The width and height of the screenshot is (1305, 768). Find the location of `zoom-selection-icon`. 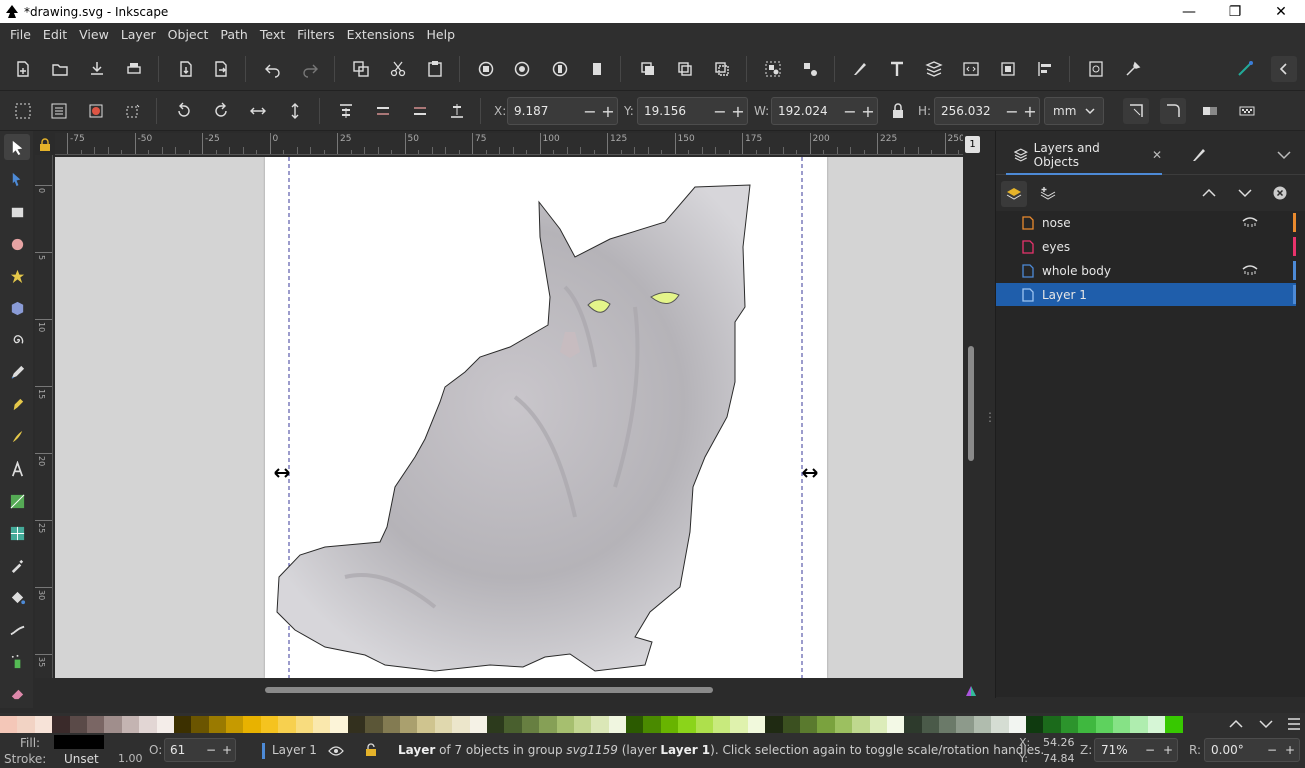

zoom-selection-icon is located at coordinates (486, 69).